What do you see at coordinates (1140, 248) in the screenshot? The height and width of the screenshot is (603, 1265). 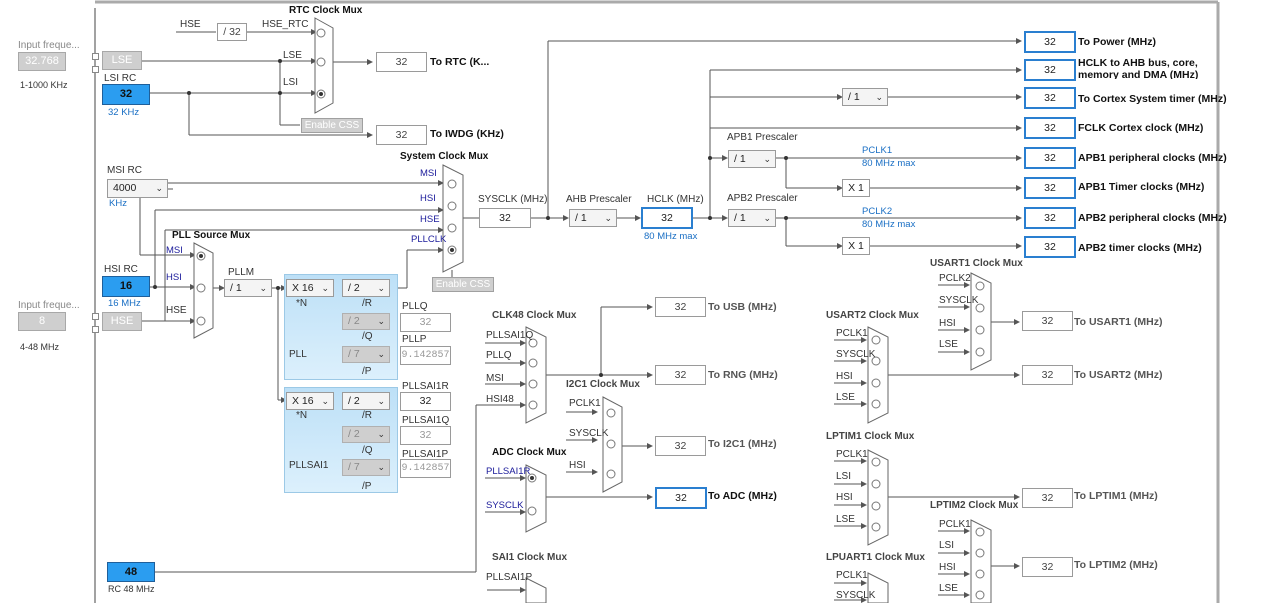 I see `output-label-apb2-timer: APB2 timer clocks (MHz)` at bounding box center [1140, 248].